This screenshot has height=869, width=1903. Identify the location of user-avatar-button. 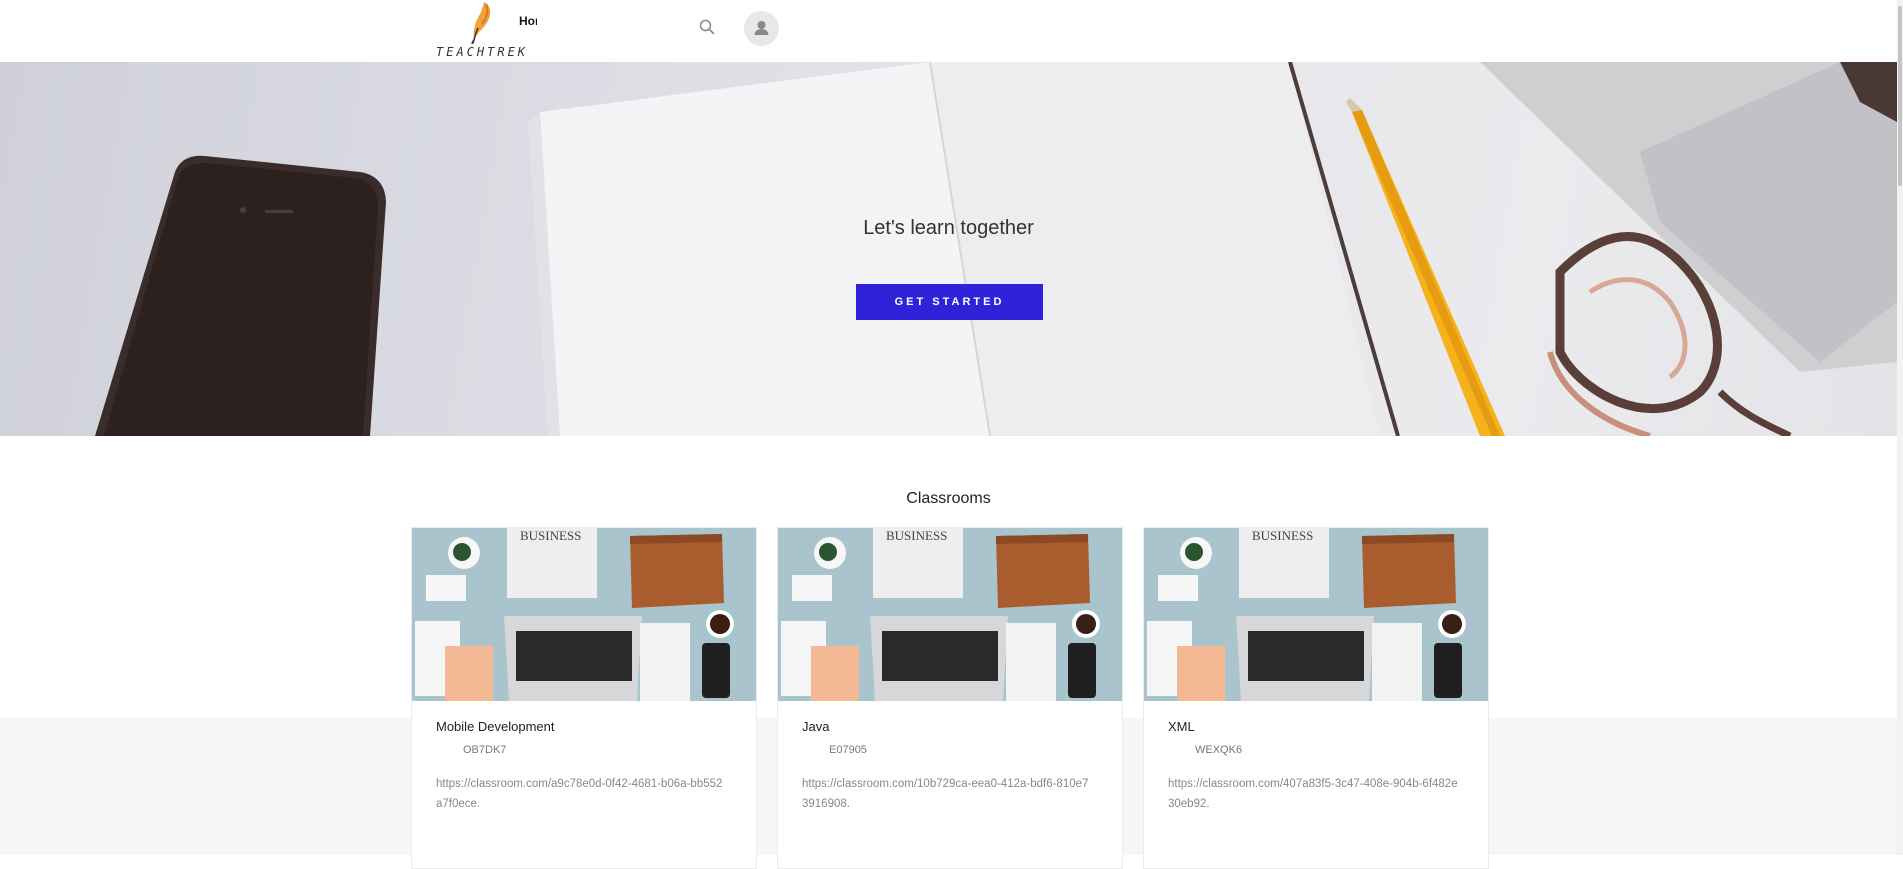
(761, 28).